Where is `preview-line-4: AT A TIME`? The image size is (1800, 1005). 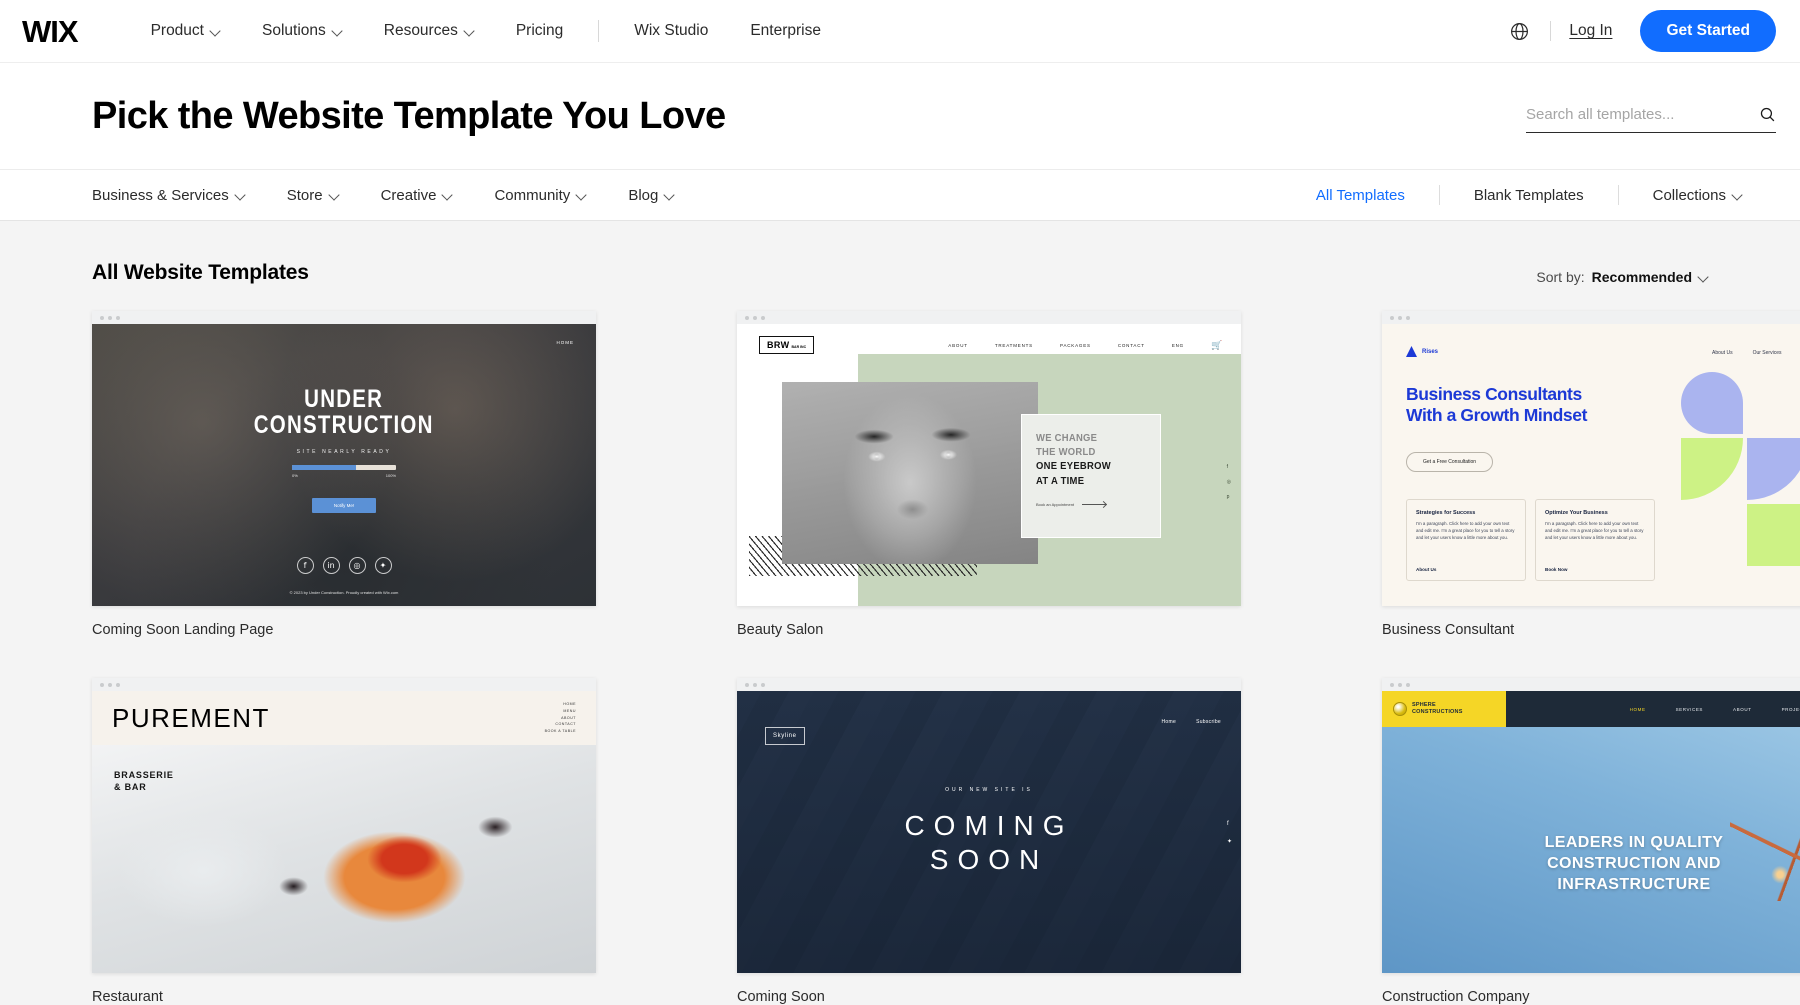 preview-line-4: AT A TIME is located at coordinates (1060, 480).